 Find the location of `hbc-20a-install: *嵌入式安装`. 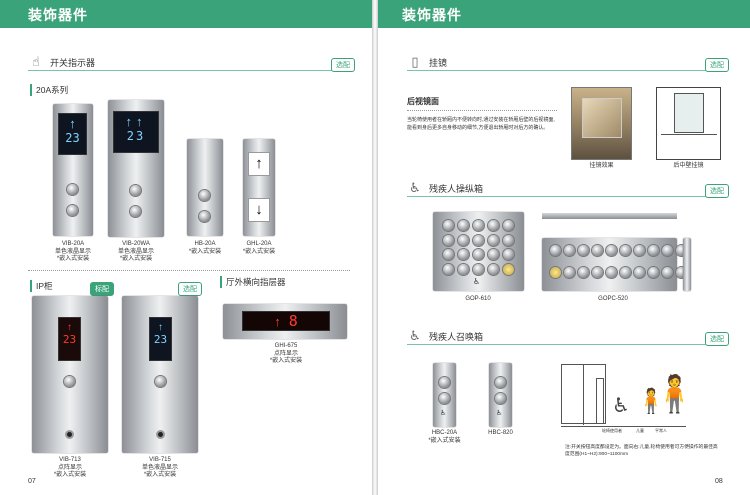

hbc-20a-install: *嵌入式安装 is located at coordinates (444, 440).